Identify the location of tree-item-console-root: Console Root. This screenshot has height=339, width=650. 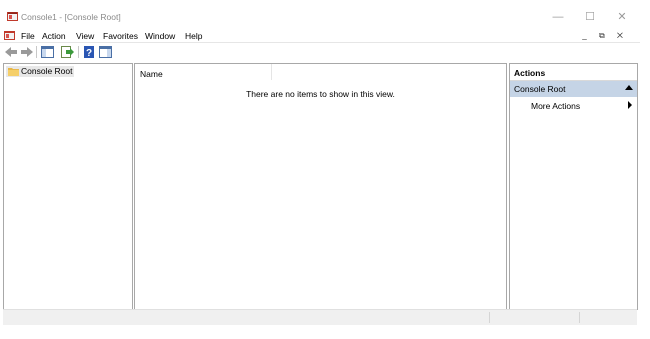
(40, 71).